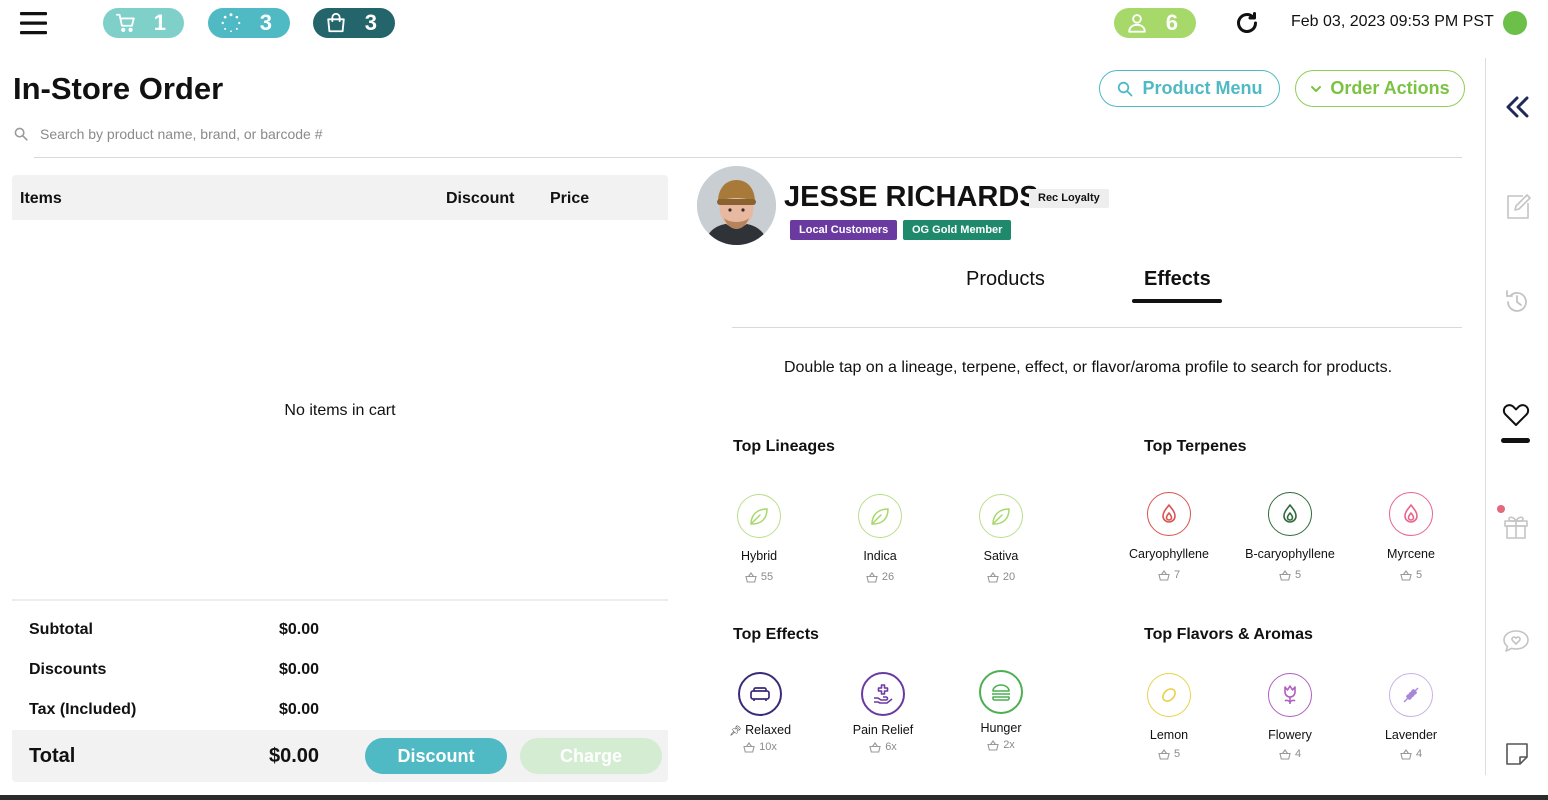  I want to click on tab-effects: Effects, so click(1177, 279).